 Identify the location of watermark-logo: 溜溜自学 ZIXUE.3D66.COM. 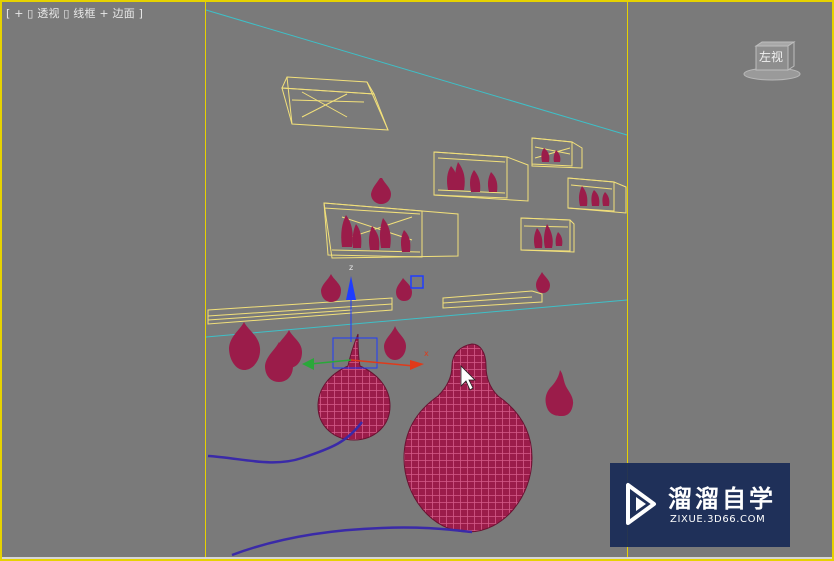
(700, 505).